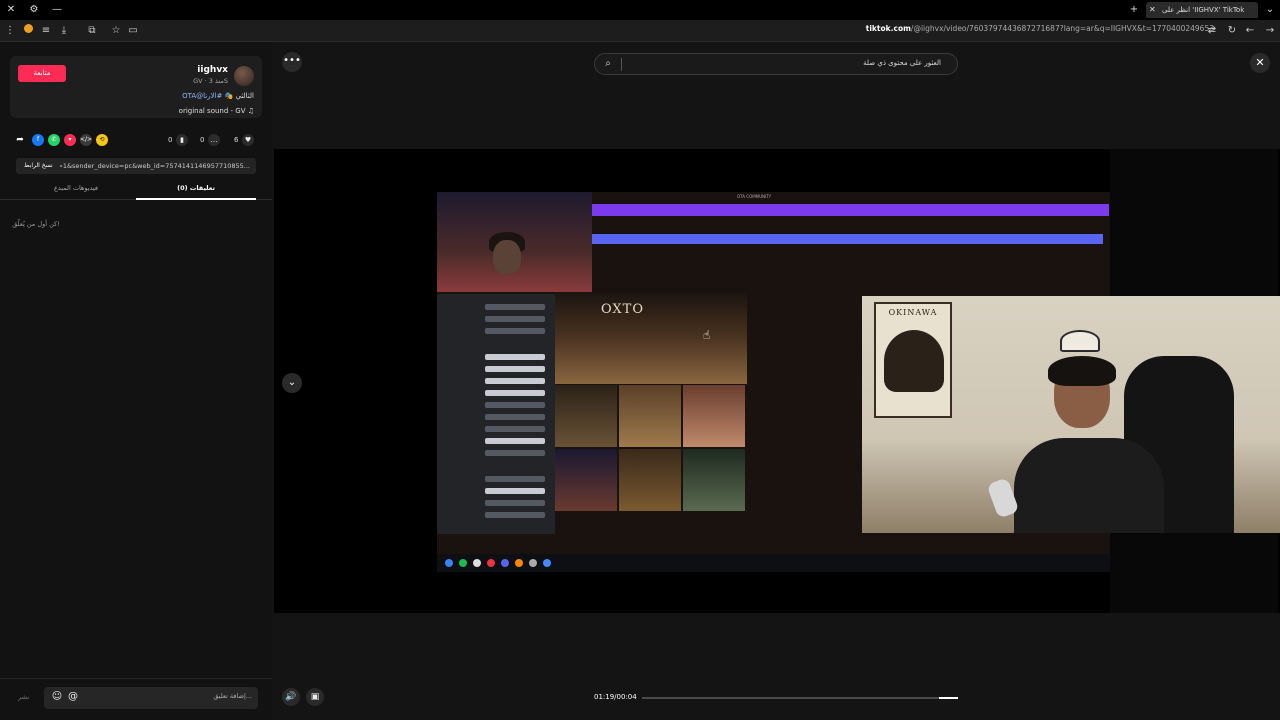 This screenshot has height=720, width=1280. What do you see at coordinates (34, 10) in the screenshot?
I see `settings-icon: ⚙` at bounding box center [34, 10].